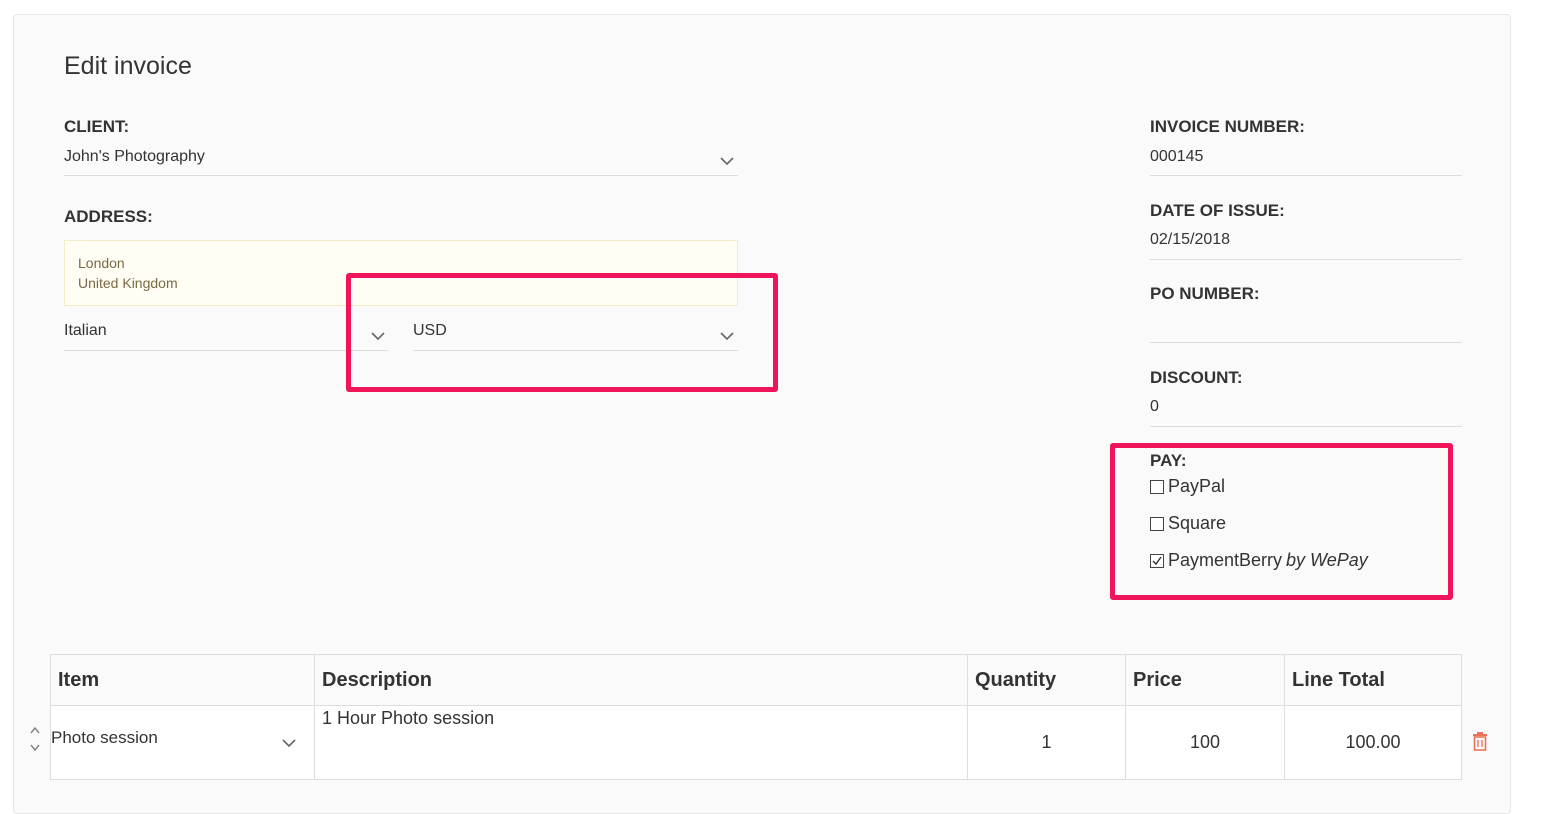 The height and width of the screenshot is (814, 1558). What do you see at coordinates (97, 126) in the screenshot?
I see `client-label: CLIENT:` at bounding box center [97, 126].